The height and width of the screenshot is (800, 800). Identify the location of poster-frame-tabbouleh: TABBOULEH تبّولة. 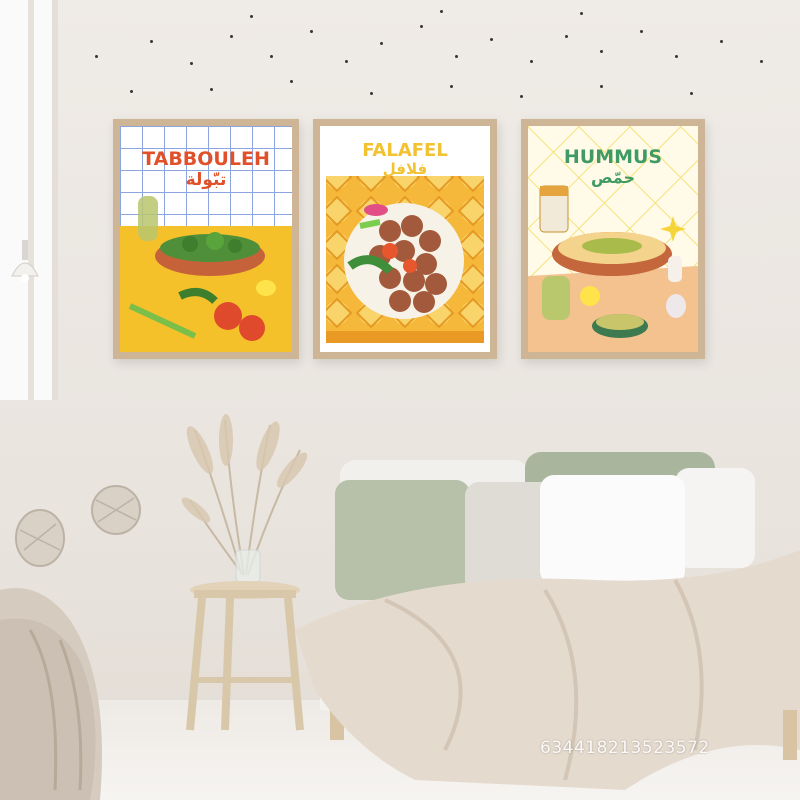
(206, 239).